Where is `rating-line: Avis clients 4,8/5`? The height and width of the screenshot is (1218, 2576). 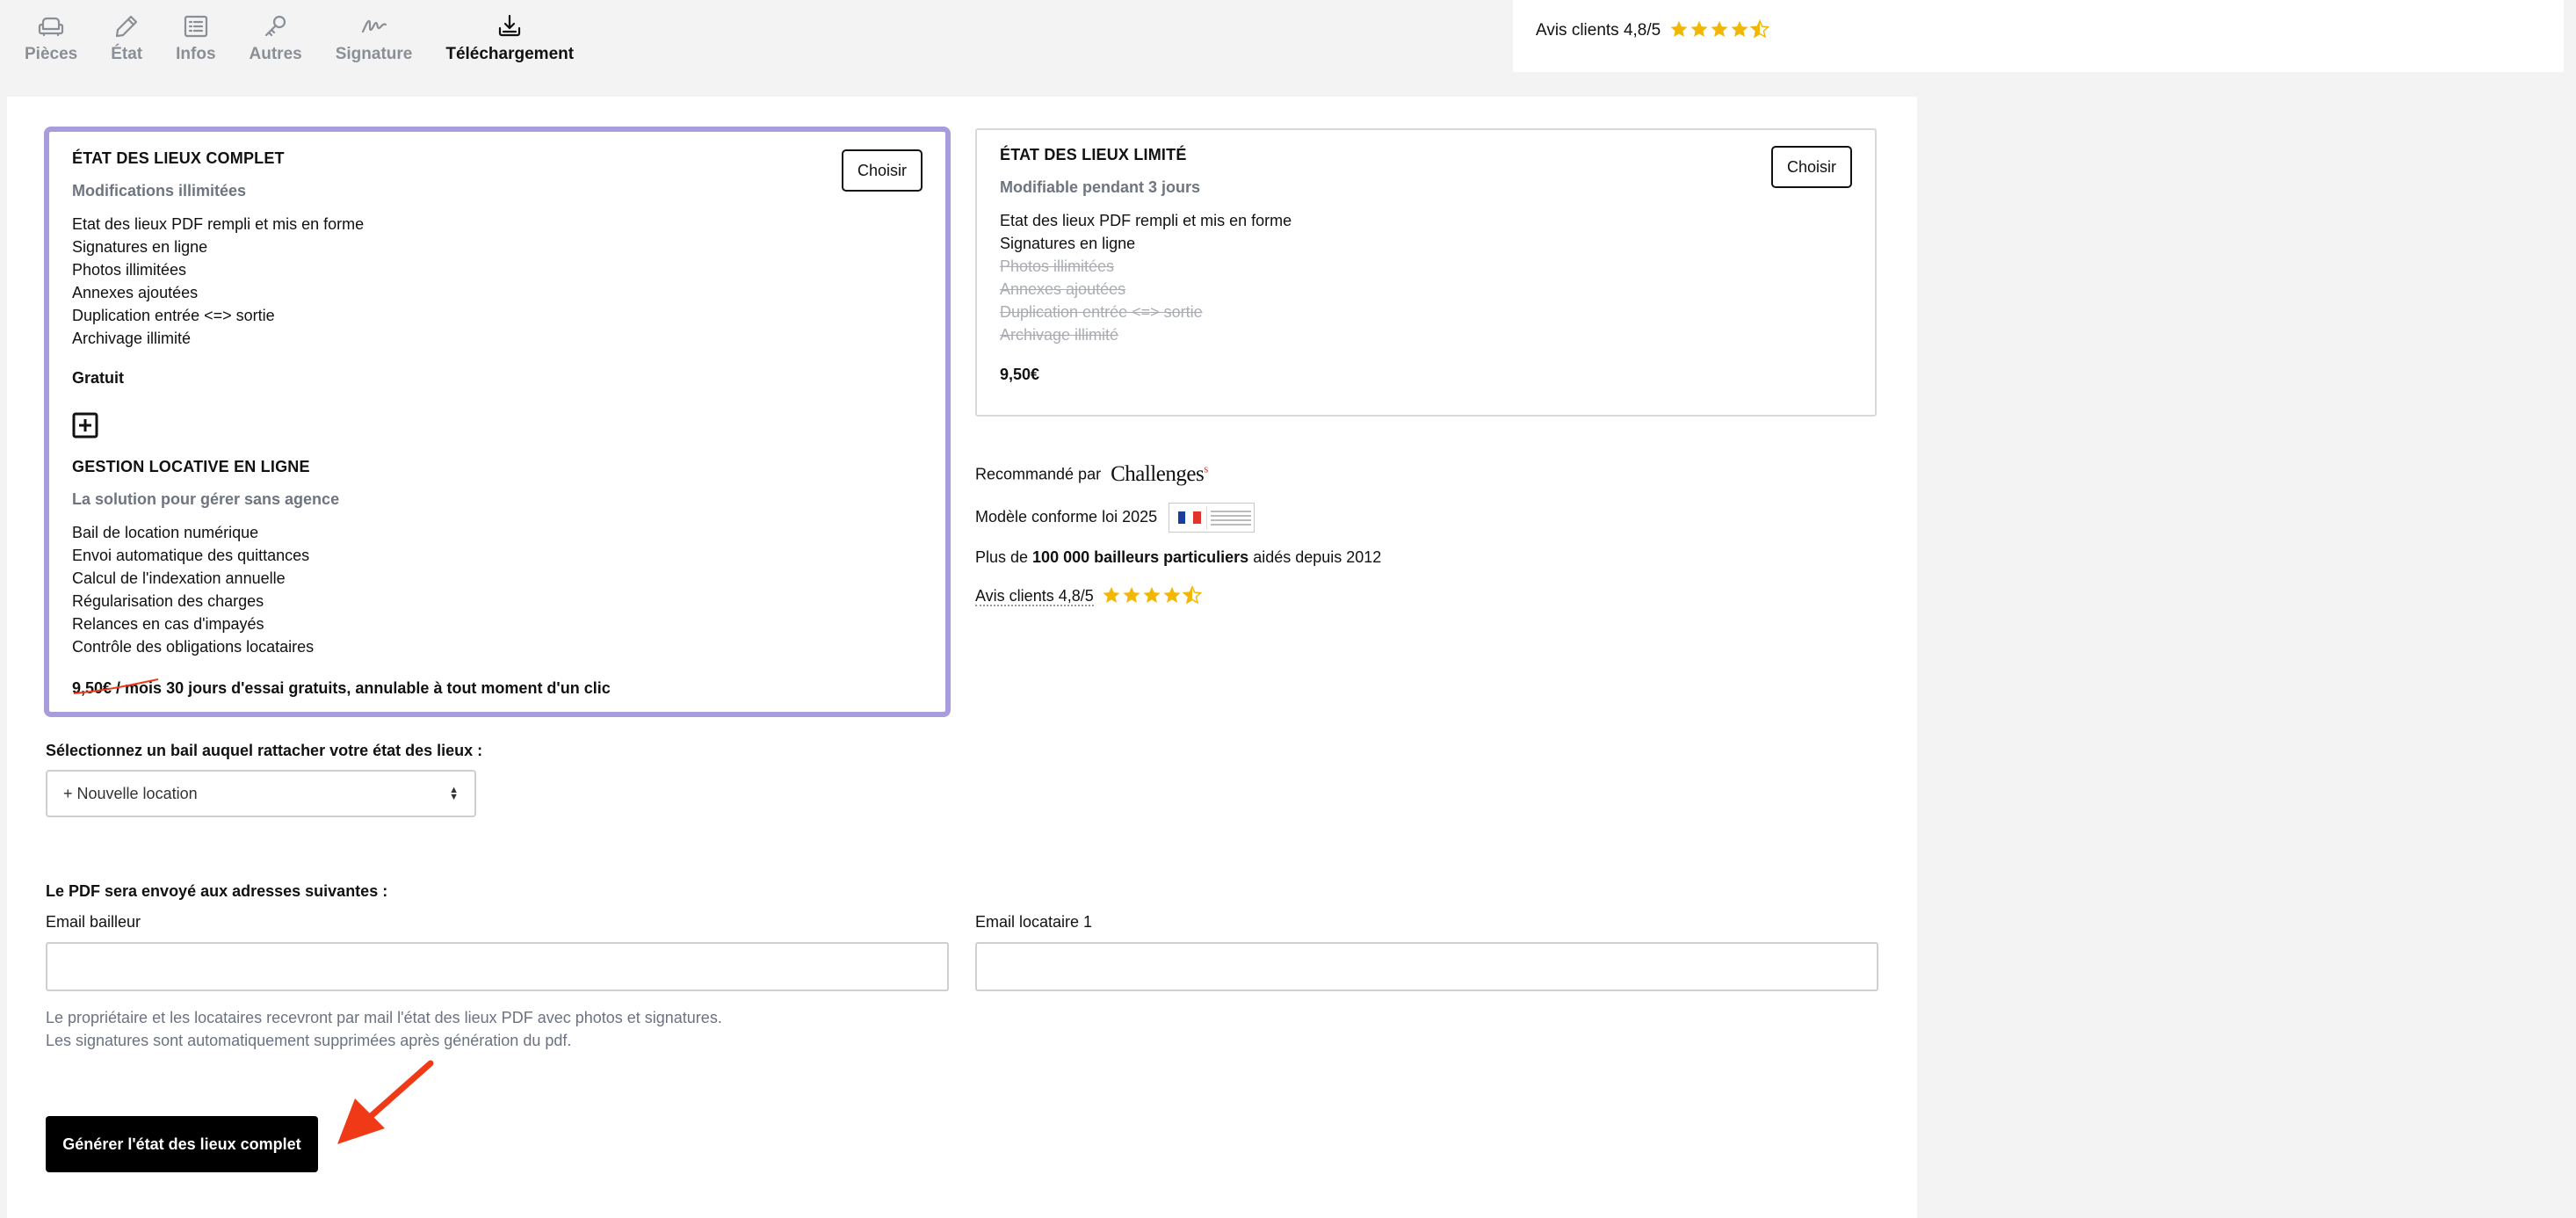
rating-line: Avis clients 4,8/5 is located at coordinates (1089, 595).